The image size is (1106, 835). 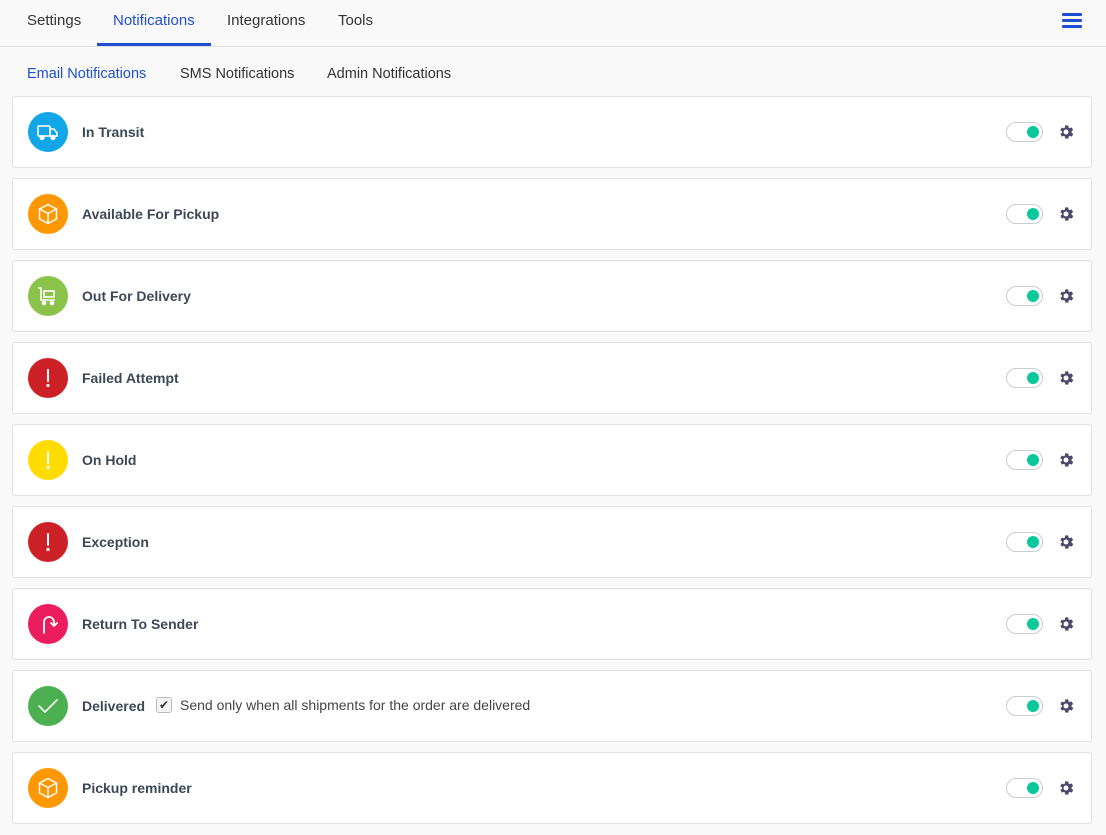 What do you see at coordinates (48, 624) in the screenshot?
I see `return-arrow-icon` at bounding box center [48, 624].